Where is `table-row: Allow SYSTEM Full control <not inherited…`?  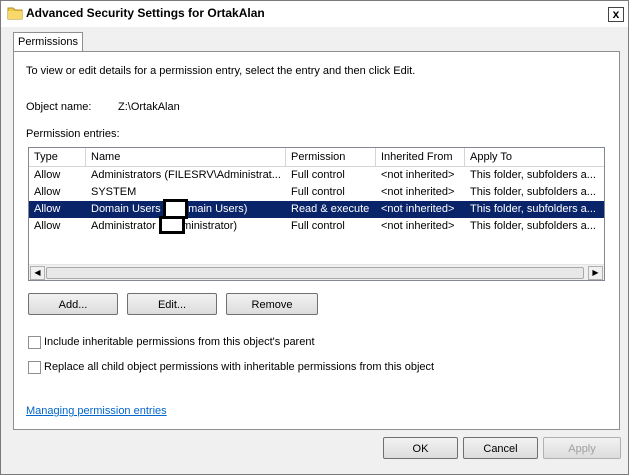 table-row: Allow SYSTEM Full control <not inherited… is located at coordinates (316, 192).